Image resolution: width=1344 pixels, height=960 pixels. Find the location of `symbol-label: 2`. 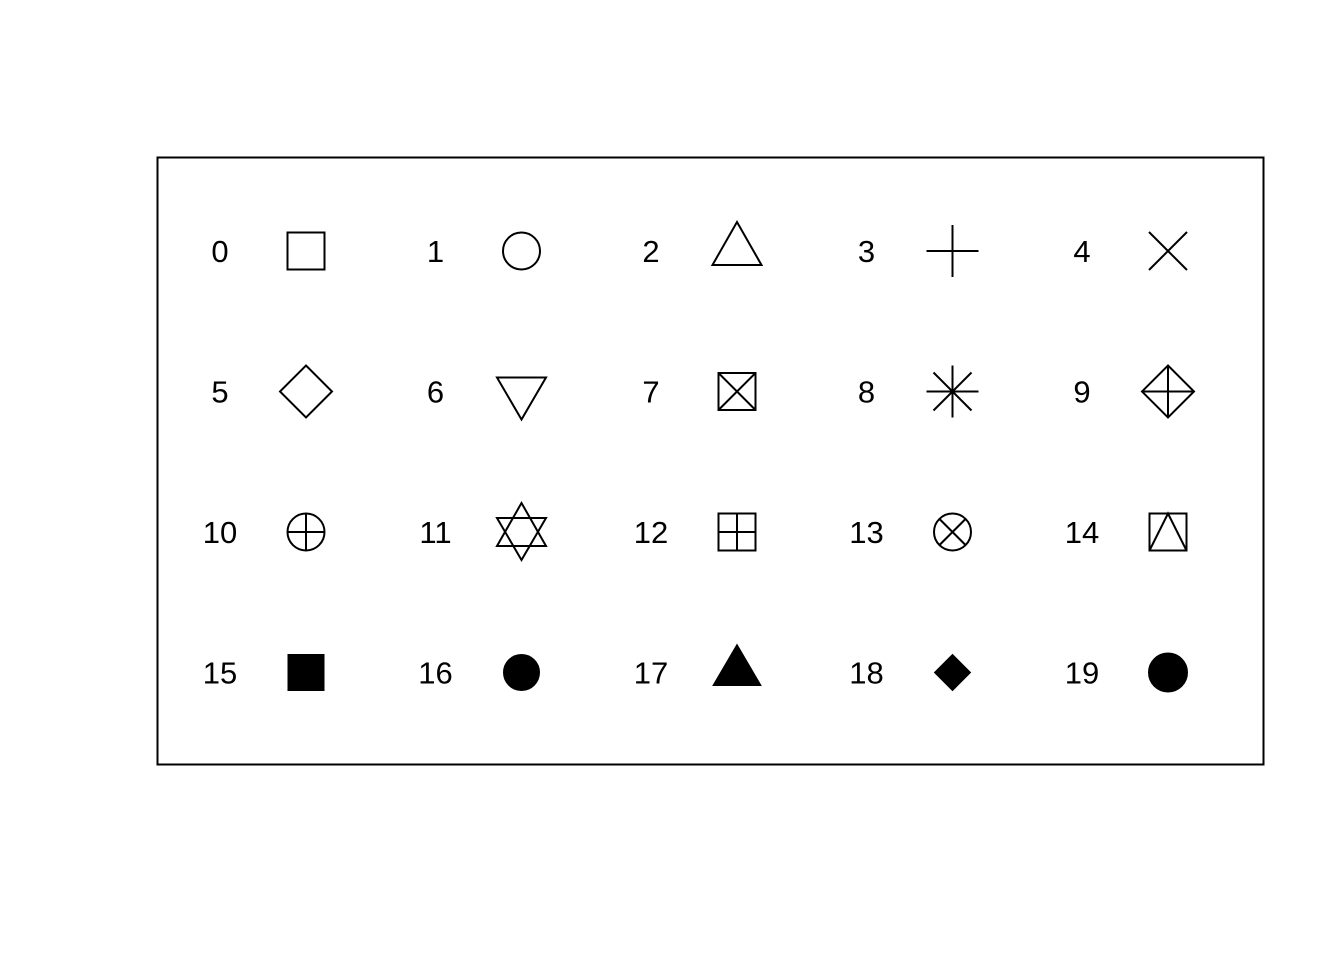

symbol-label: 2 is located at coordinates (650, 251).